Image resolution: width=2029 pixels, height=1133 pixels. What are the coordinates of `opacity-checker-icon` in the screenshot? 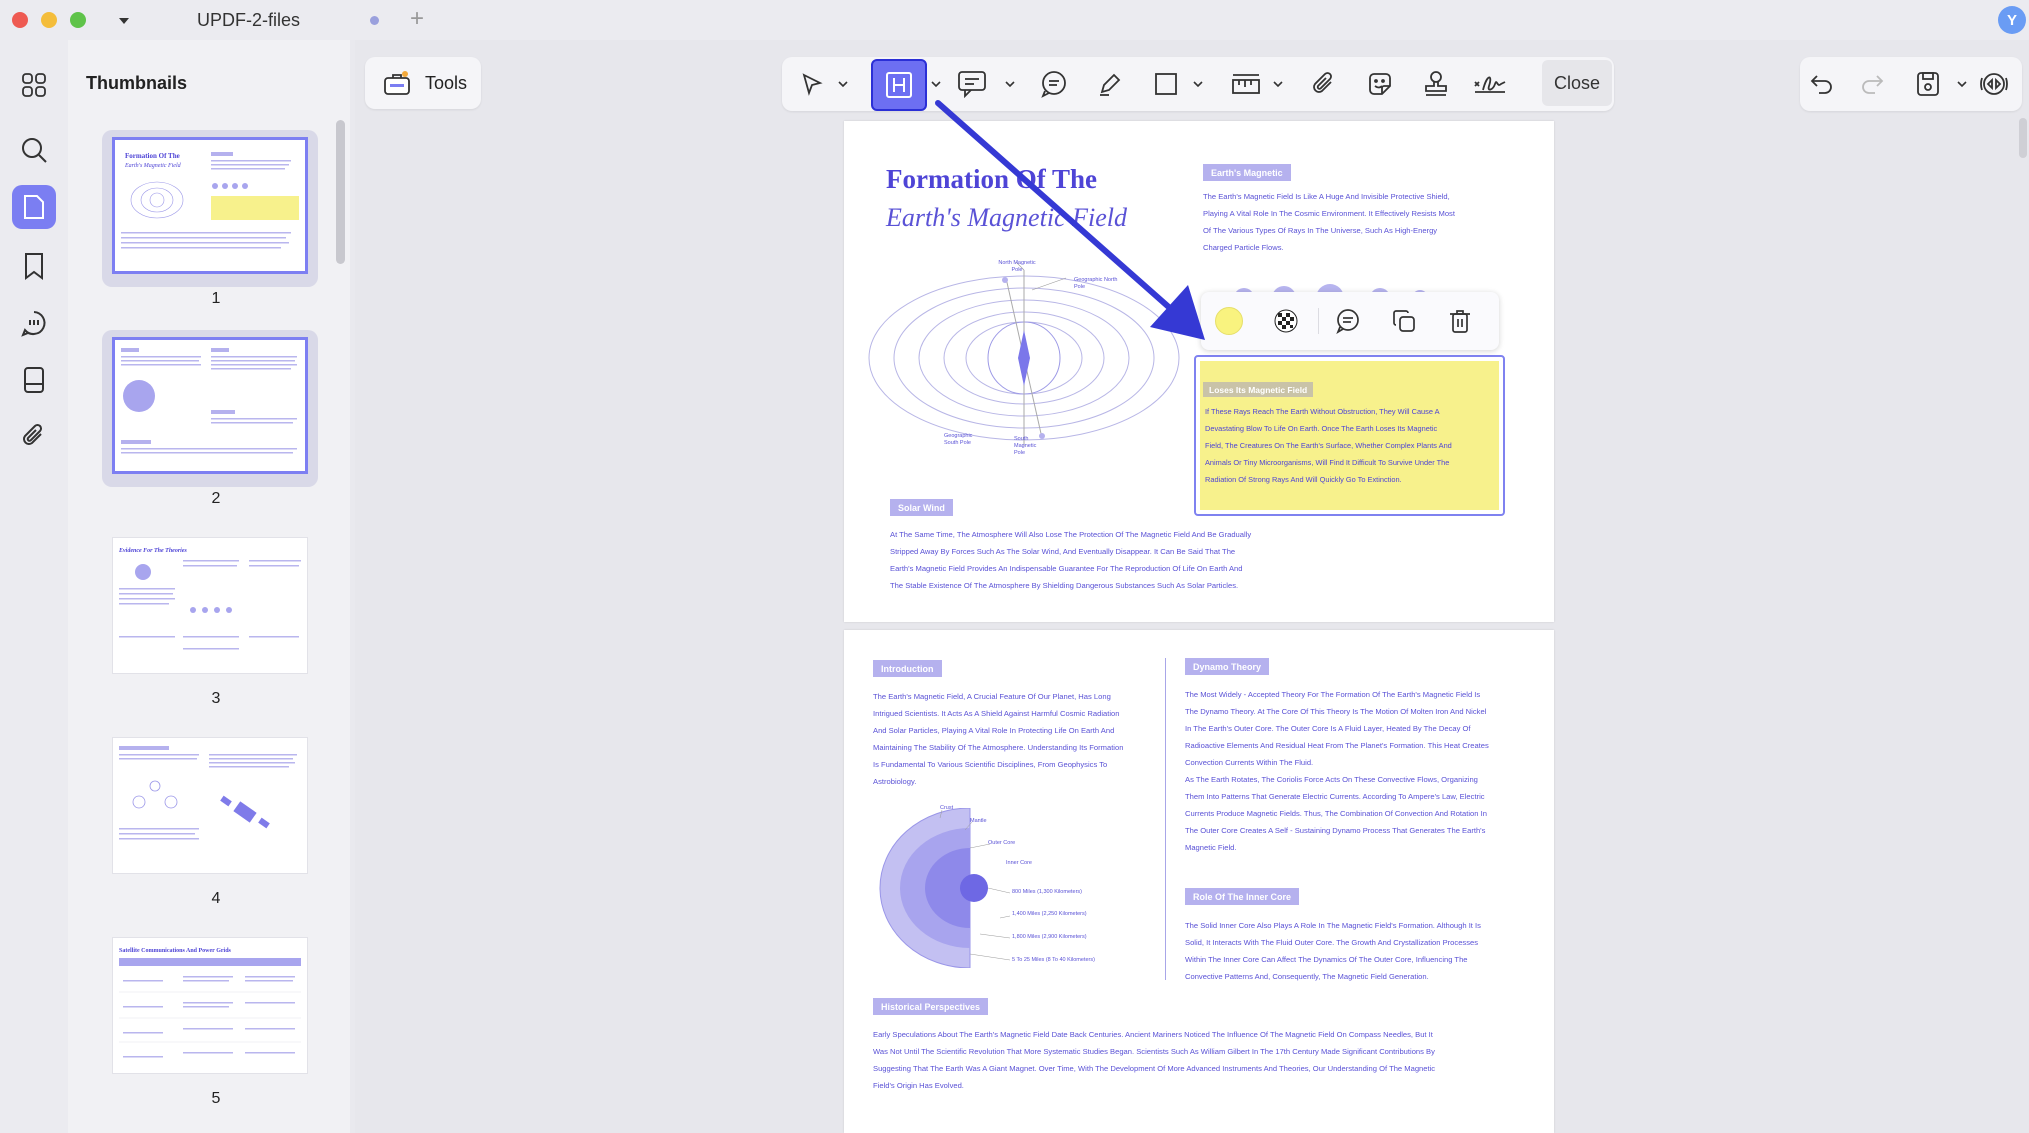 It's located at (1286, 321).